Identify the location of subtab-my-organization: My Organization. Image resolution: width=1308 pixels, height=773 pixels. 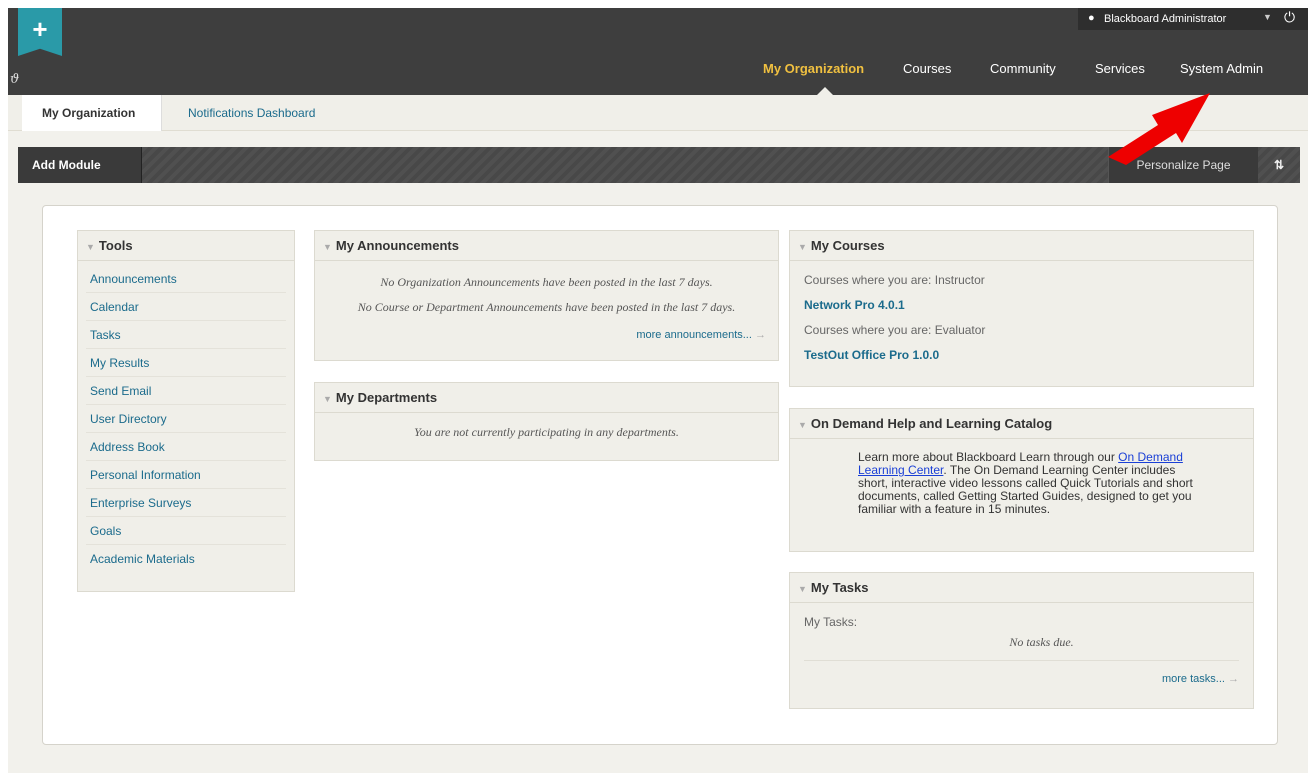
(92, 113).